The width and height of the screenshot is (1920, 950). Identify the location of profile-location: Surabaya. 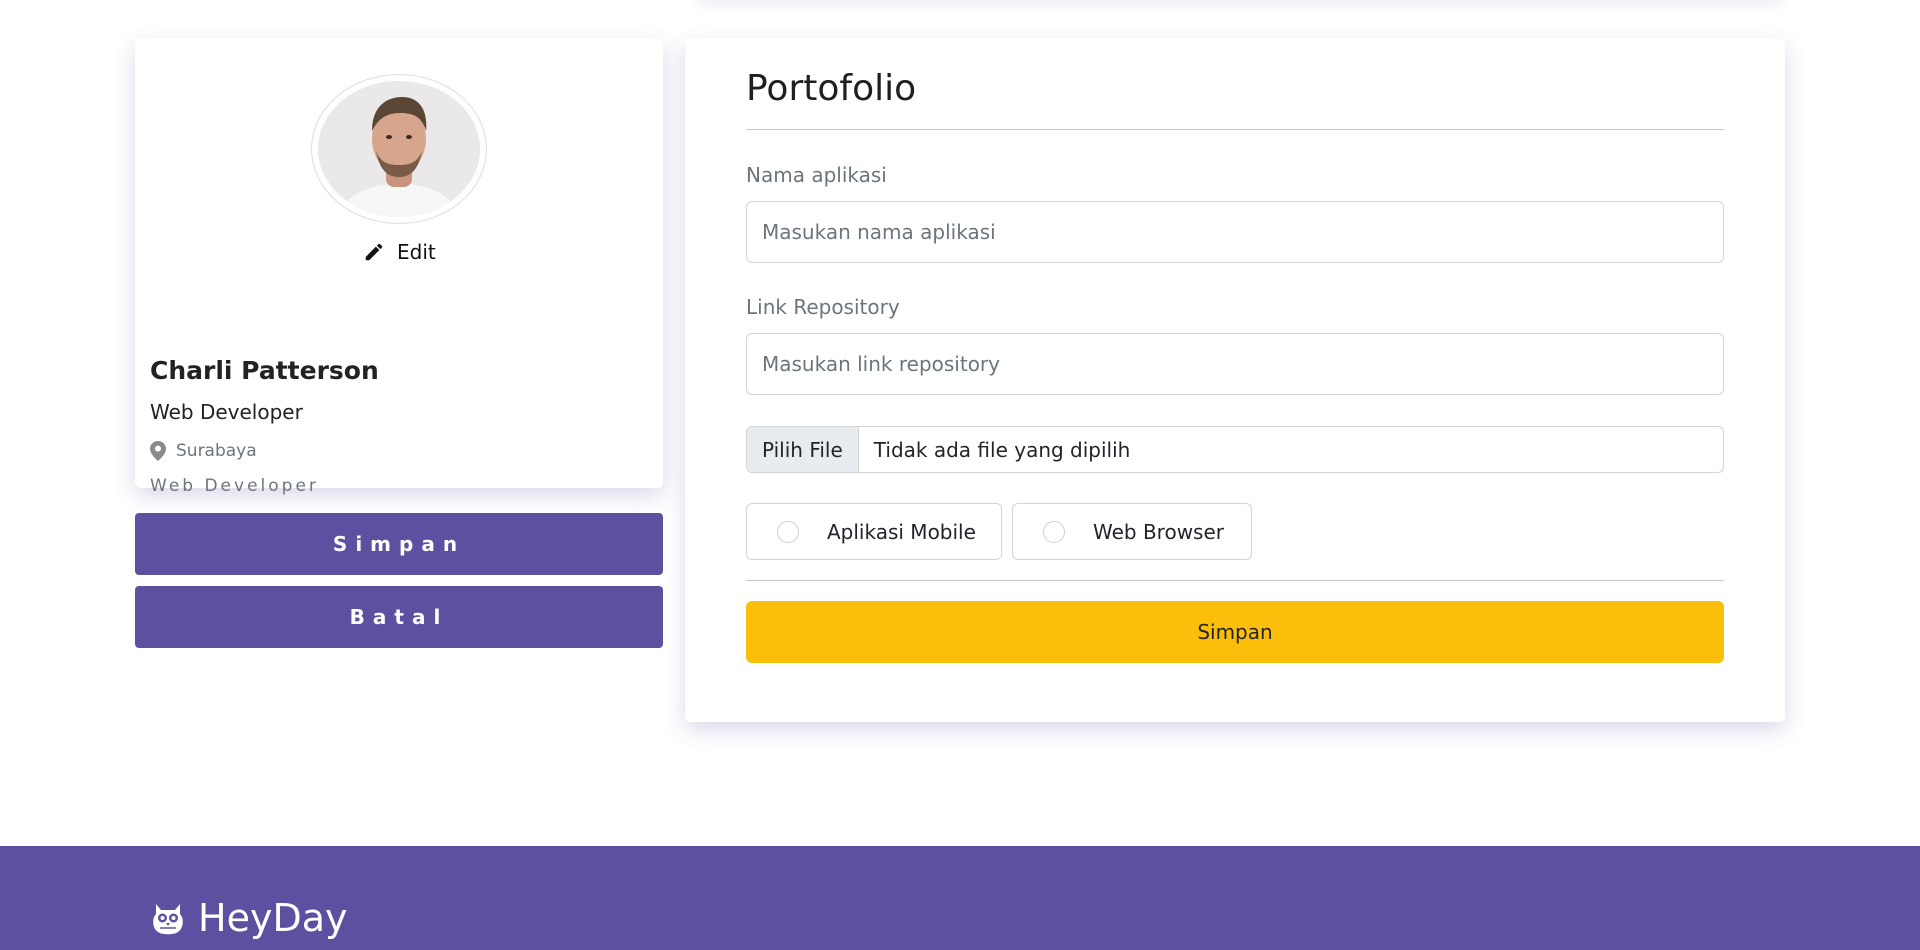
(203, 451).